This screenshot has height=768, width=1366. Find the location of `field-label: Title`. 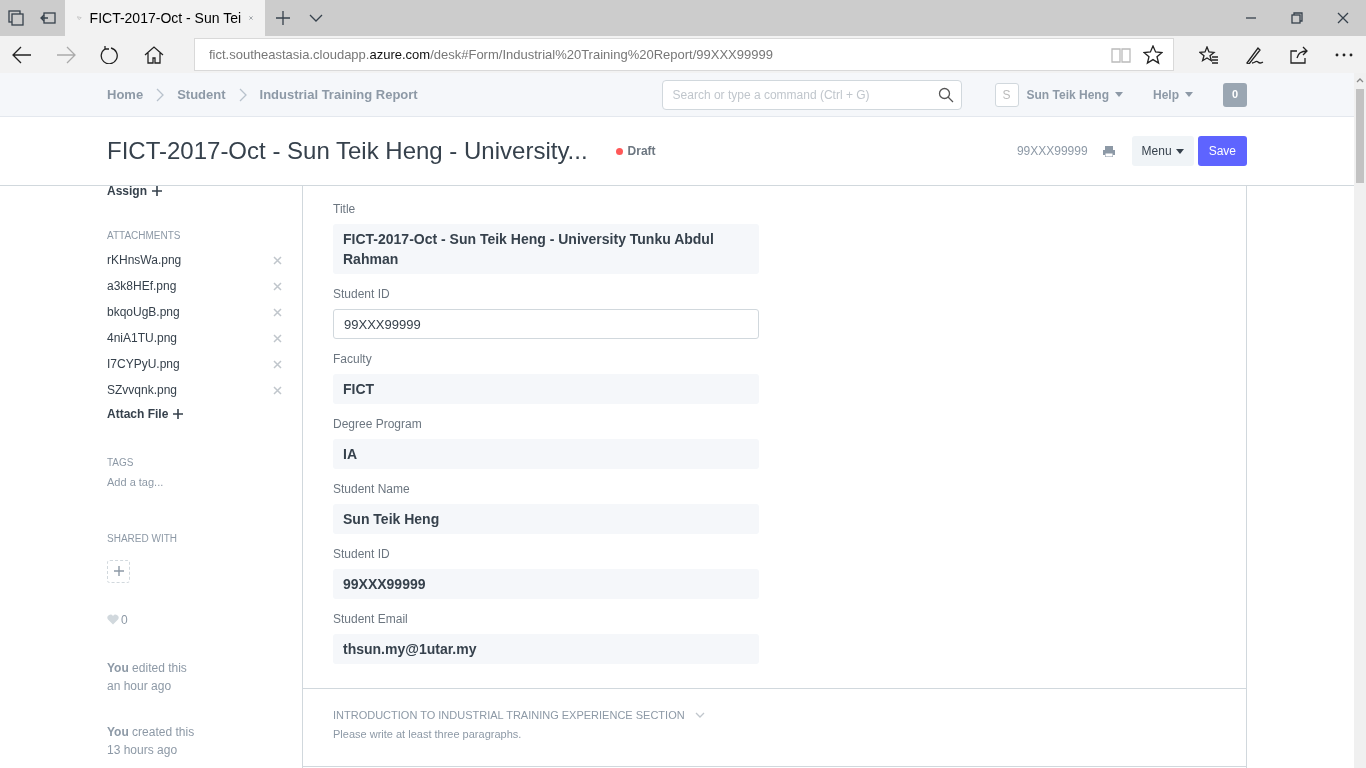

field-label: Title is located at coordinates (345, 209).